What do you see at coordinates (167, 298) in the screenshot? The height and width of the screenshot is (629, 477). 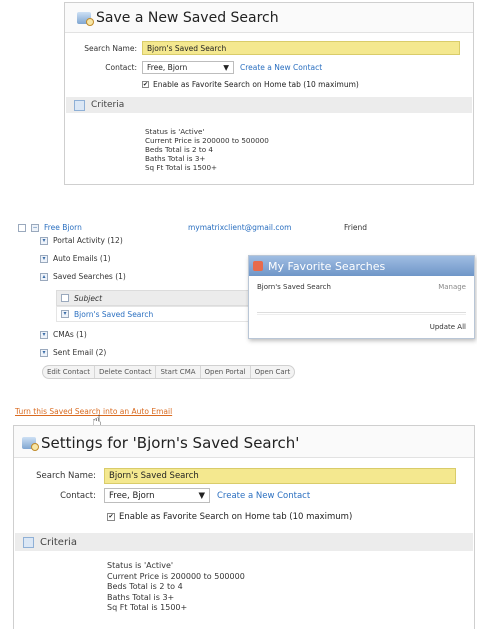 I see `subject-column-header: Subject` at bounding box center [167, 298].